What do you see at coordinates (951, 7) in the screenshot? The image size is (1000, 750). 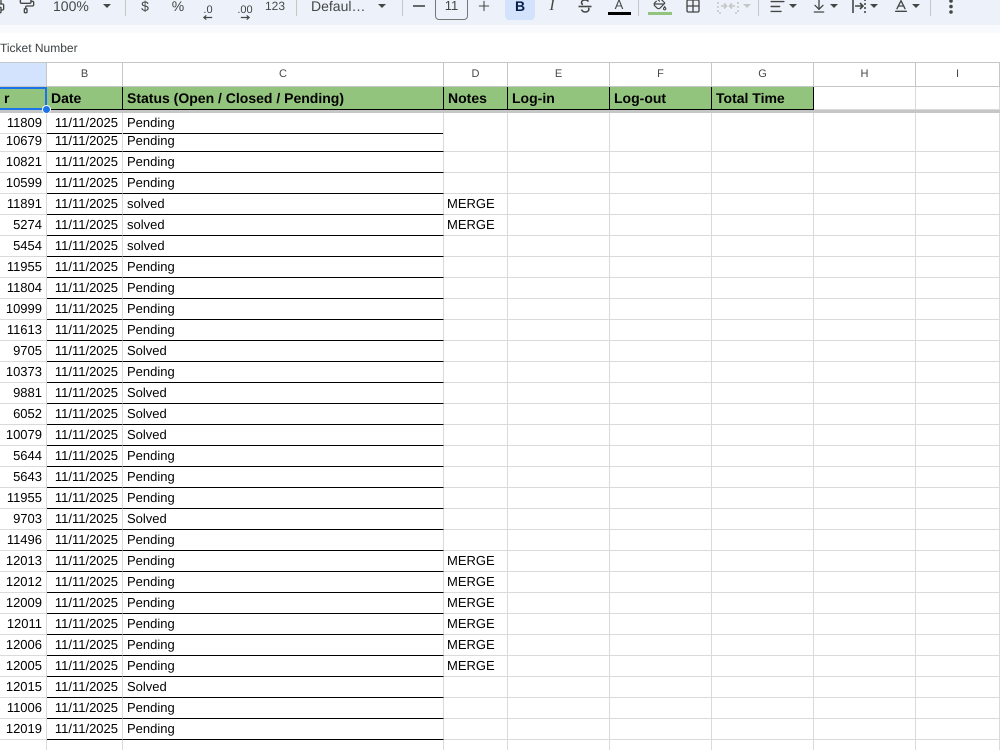 I see `more-icon` at bounding box center [951, 7].